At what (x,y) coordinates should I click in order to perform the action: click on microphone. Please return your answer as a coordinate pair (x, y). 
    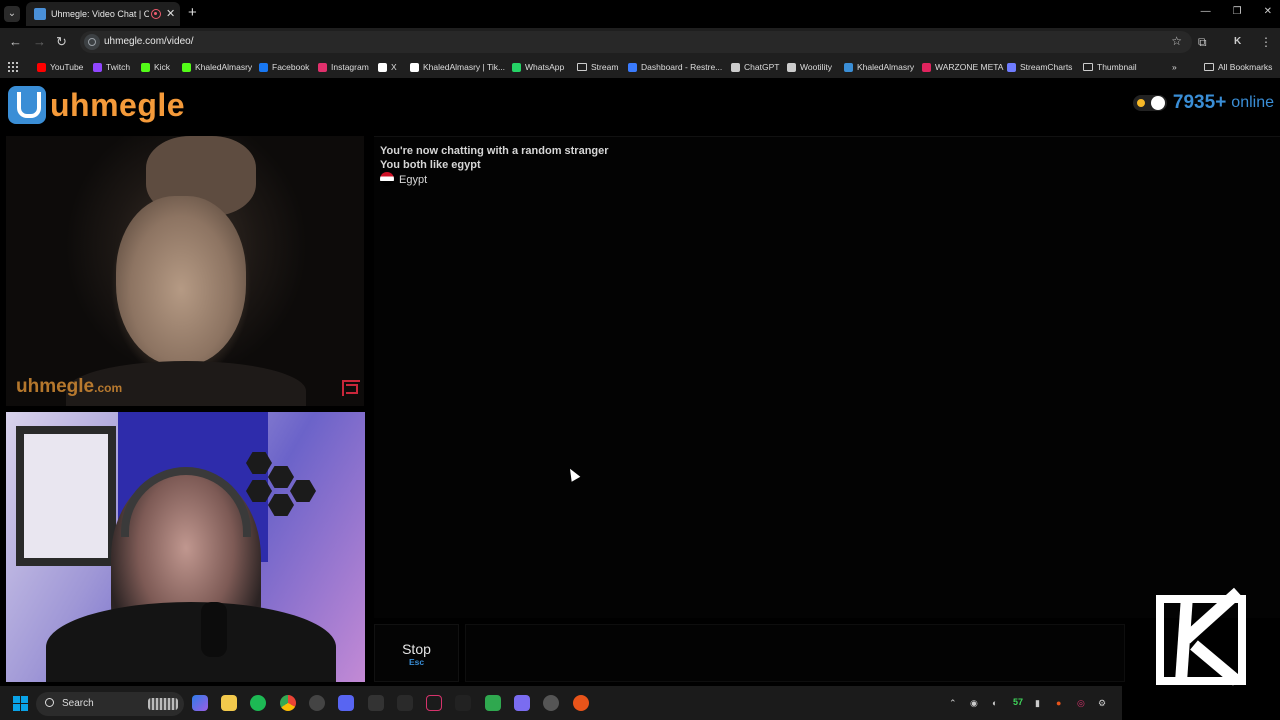
    Looking at the image, I should click on (214, 629).